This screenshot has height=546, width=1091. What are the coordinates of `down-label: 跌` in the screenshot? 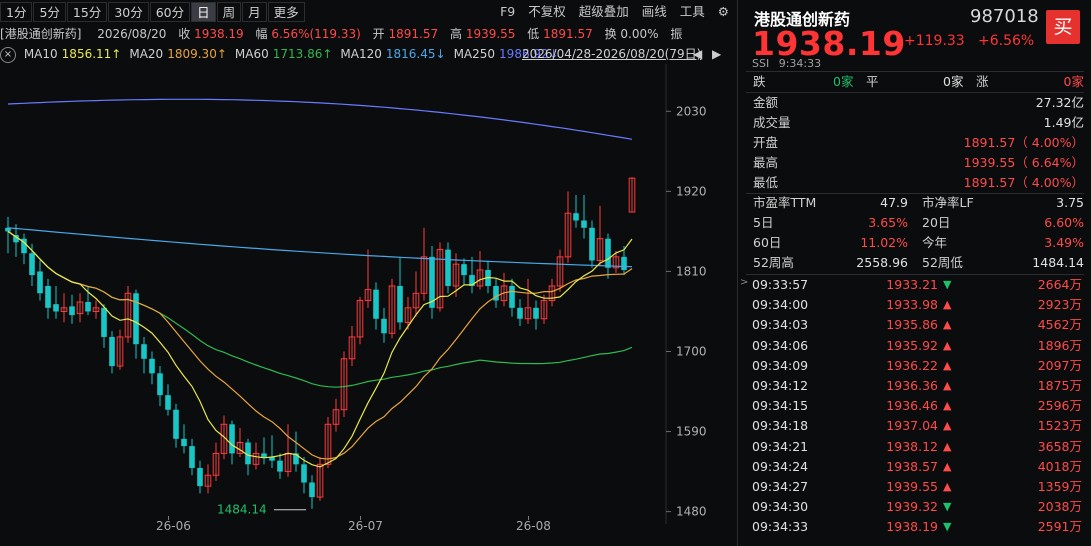 It's located at (759, 81).